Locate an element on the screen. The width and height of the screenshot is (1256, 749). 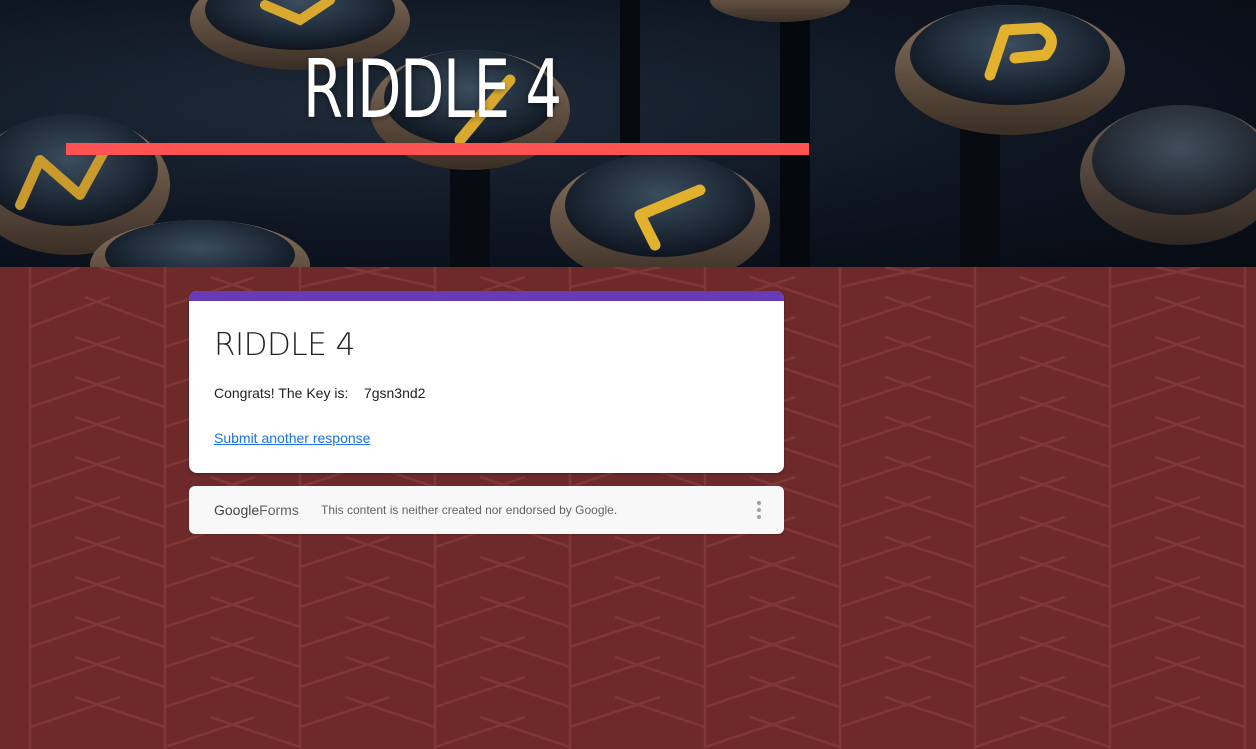
banner-title: RIDDLE 4 is located at coordinates (432, 89).